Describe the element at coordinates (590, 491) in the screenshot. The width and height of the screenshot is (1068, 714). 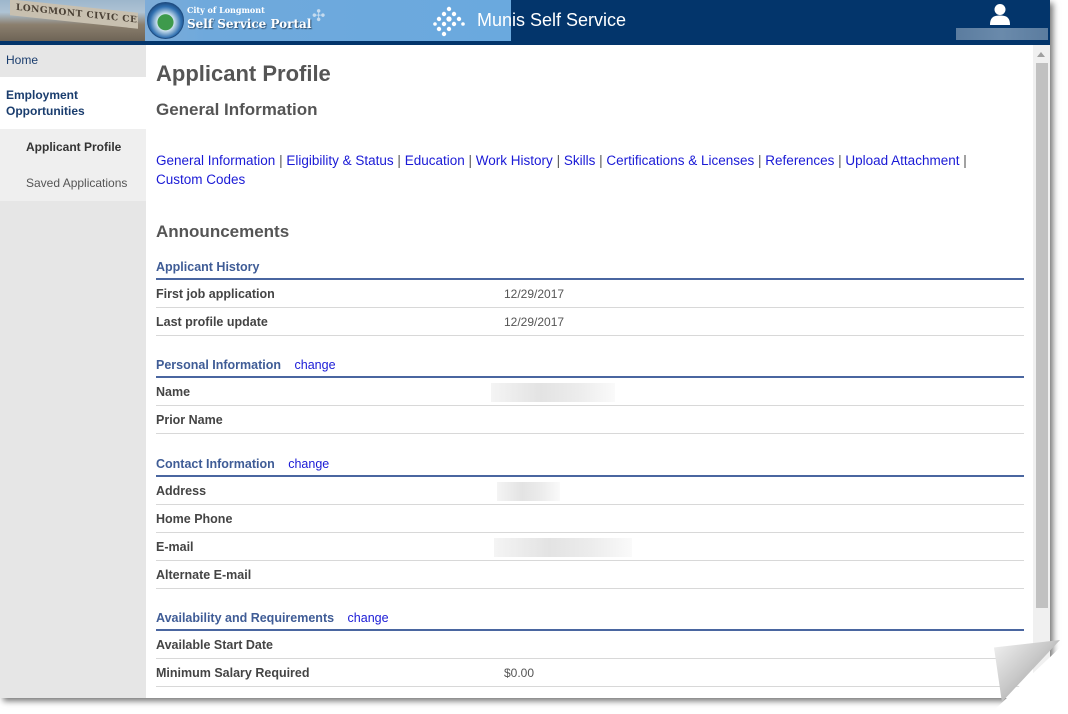
I see `table-row: Address` at that location.